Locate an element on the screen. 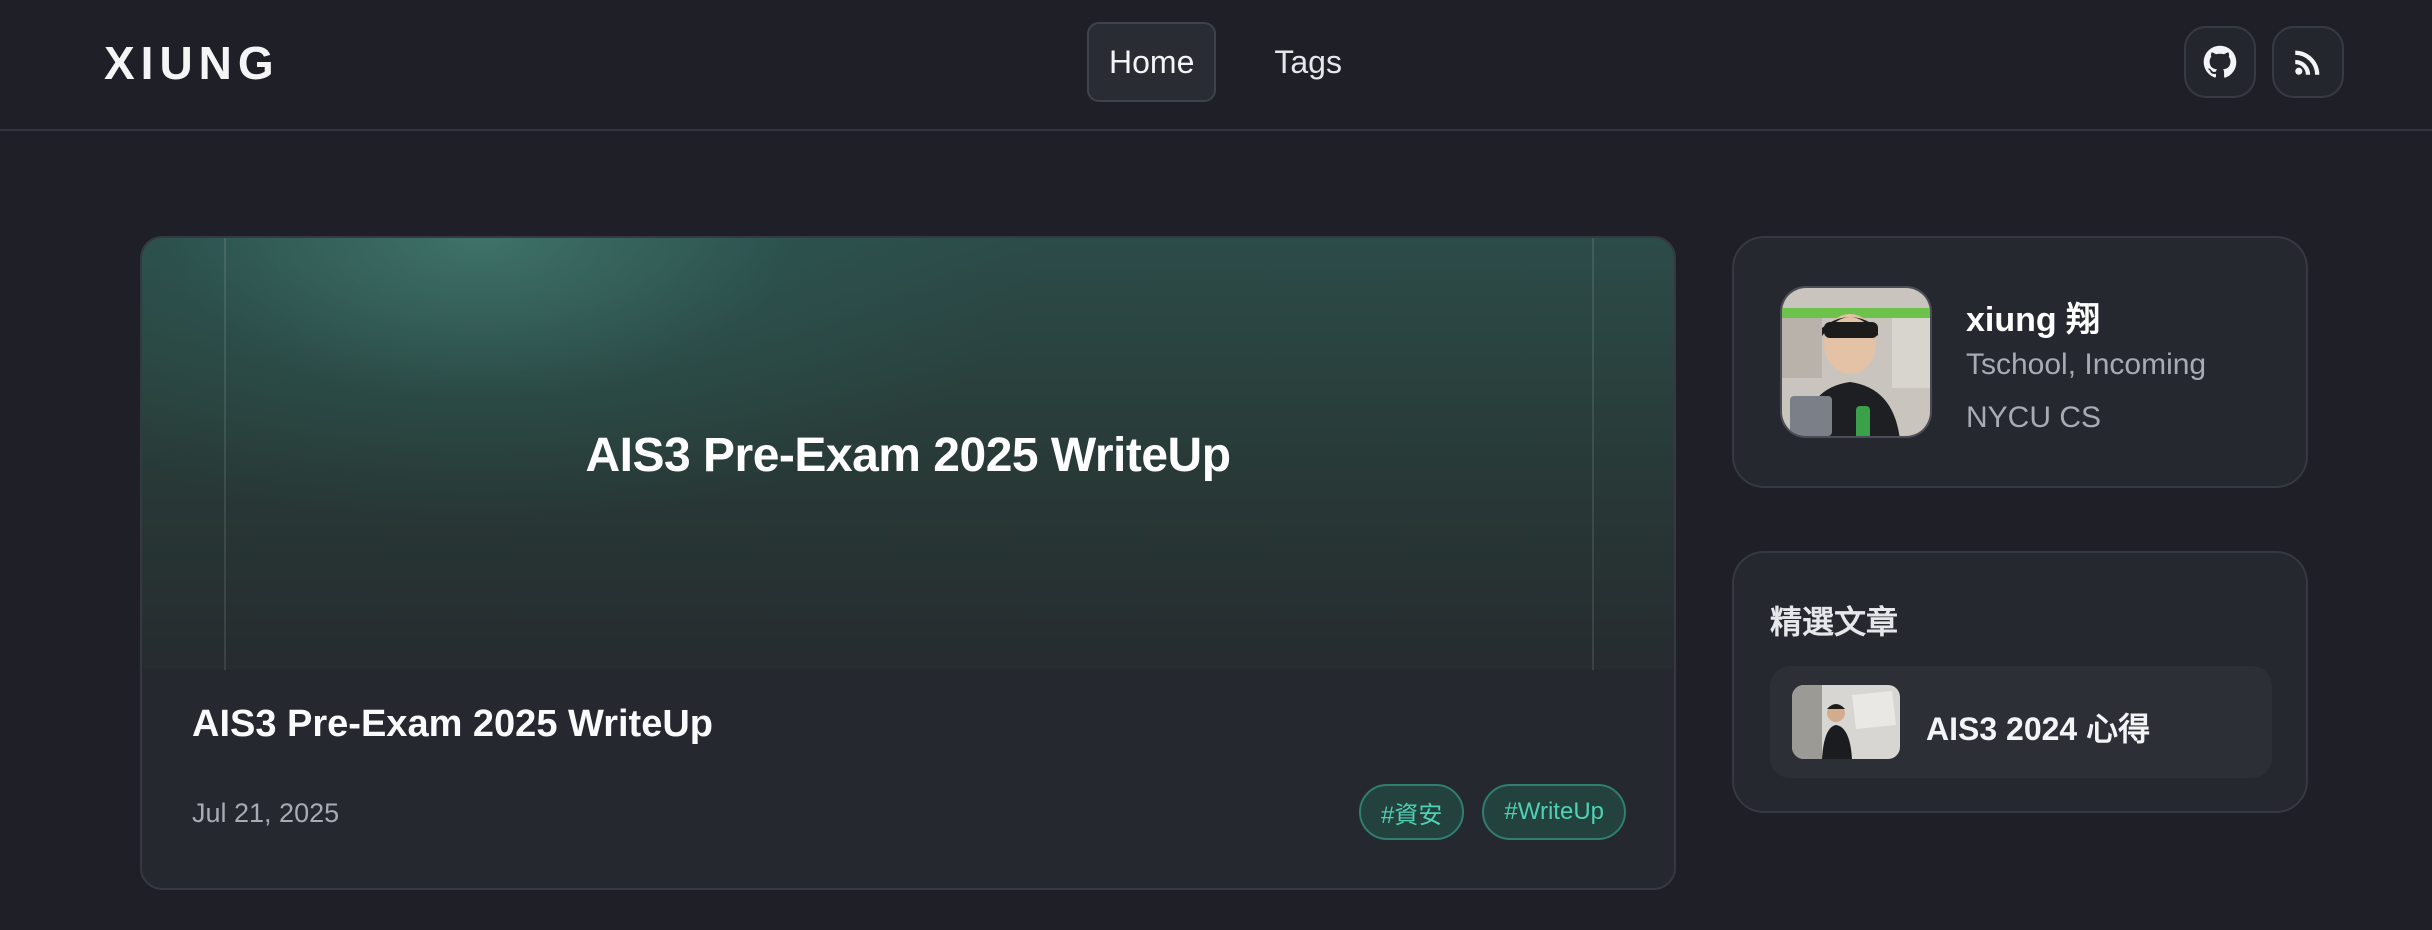 The height and width of the screenshot is (930, 2432). rss-button is located at coordinates (2308, 62).